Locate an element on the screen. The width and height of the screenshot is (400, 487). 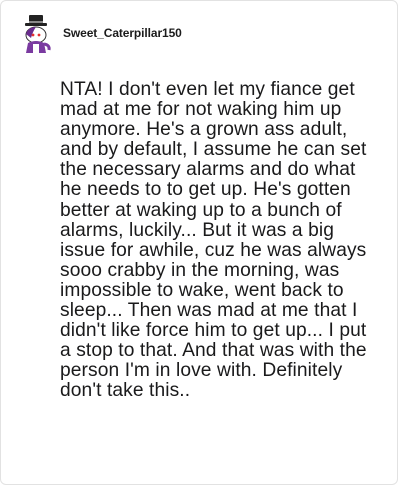
comment-author-username: Sweet_Caterpillar150 is located at coordinates (122, 33).